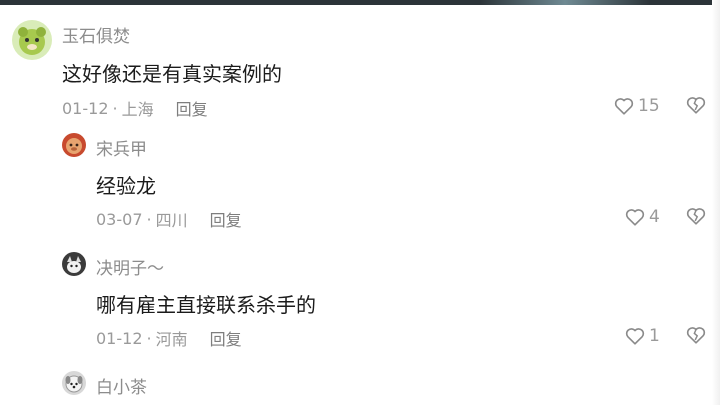 The height and width of the screenshot is (405, 720). I want to click on like-button: 4, so click(642, 217).